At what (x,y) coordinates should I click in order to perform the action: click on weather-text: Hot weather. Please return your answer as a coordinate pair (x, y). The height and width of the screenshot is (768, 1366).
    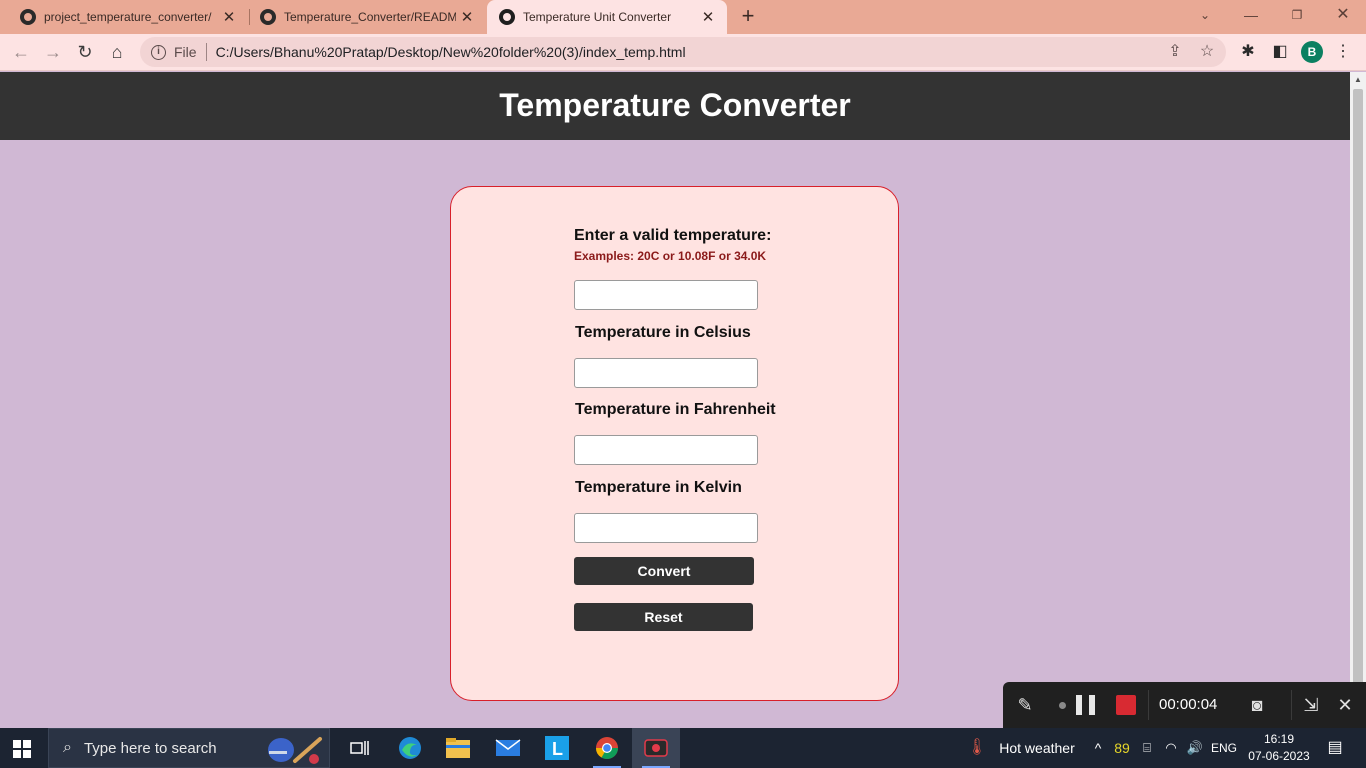
    Looking at the image, I should click on (1037, 748).